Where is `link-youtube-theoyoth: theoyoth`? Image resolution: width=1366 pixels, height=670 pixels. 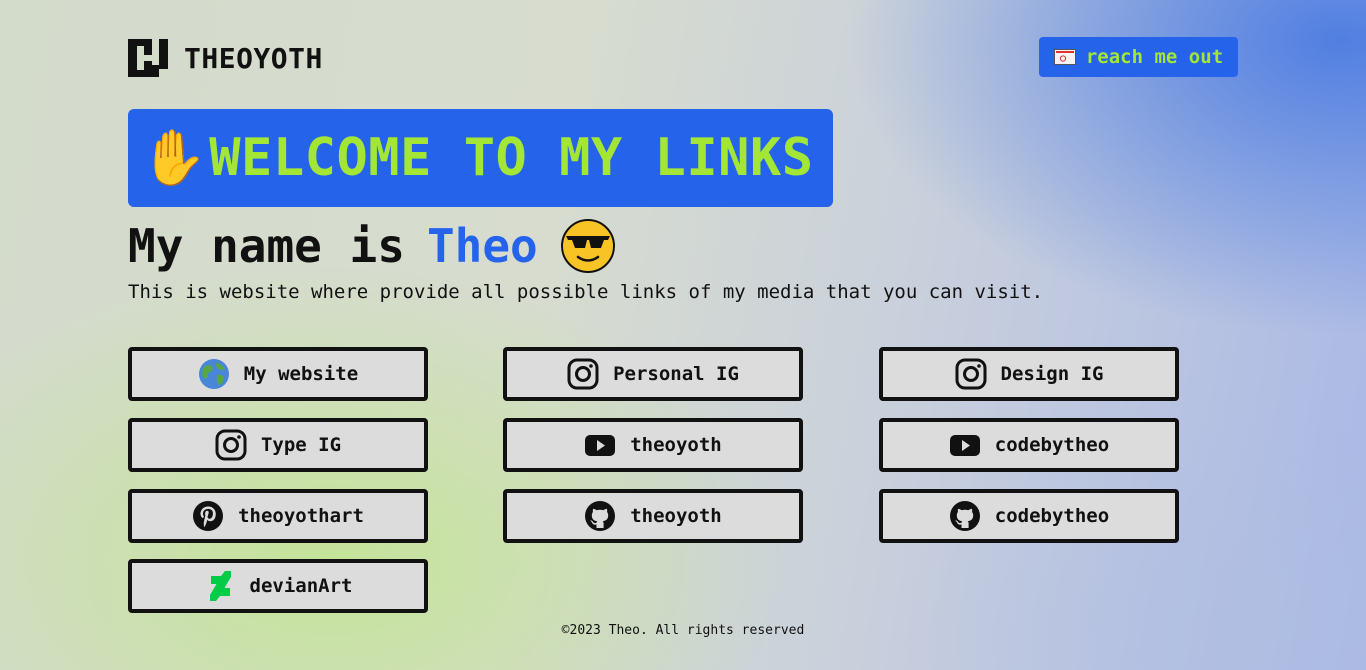
link-youtube-theoyoth: theoyoth is located at coordinates (653, 445).